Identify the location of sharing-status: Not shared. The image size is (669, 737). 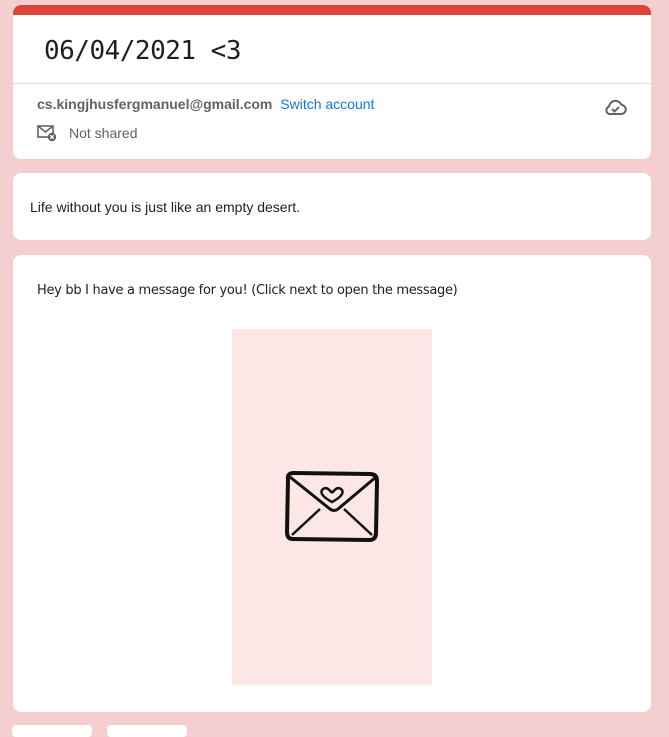
(87, 133).